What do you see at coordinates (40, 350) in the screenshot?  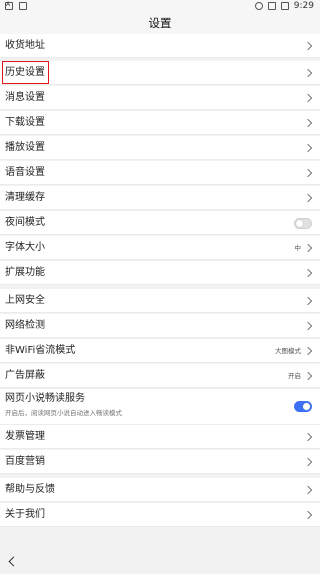 I see `settings-item-label: 非WiFi省流模式` at bounding box center [40, 350].